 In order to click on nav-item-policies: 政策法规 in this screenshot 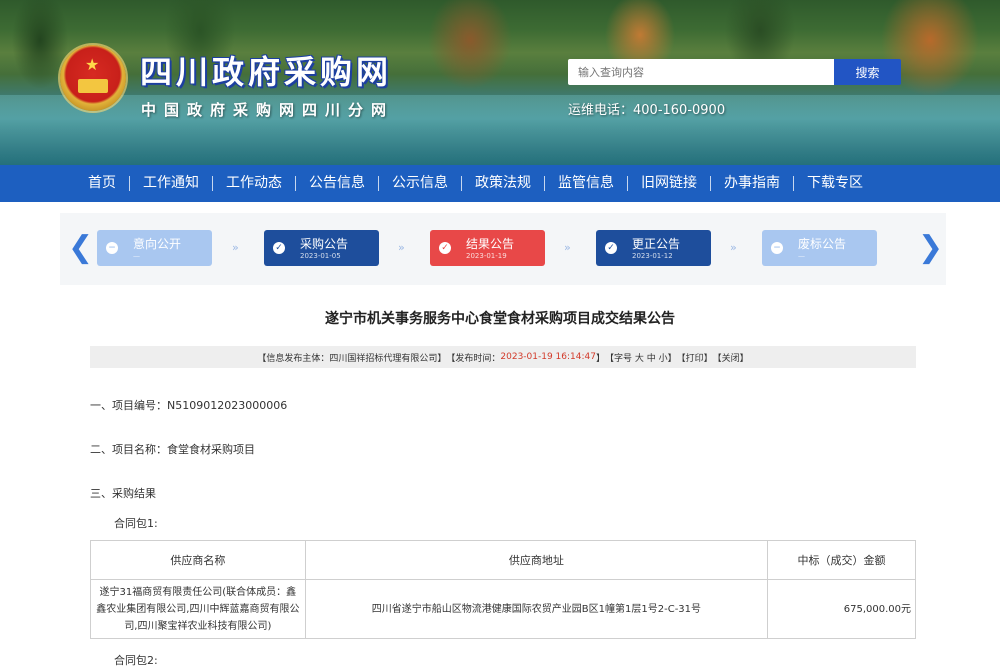, I will do `click(503, 183)`.